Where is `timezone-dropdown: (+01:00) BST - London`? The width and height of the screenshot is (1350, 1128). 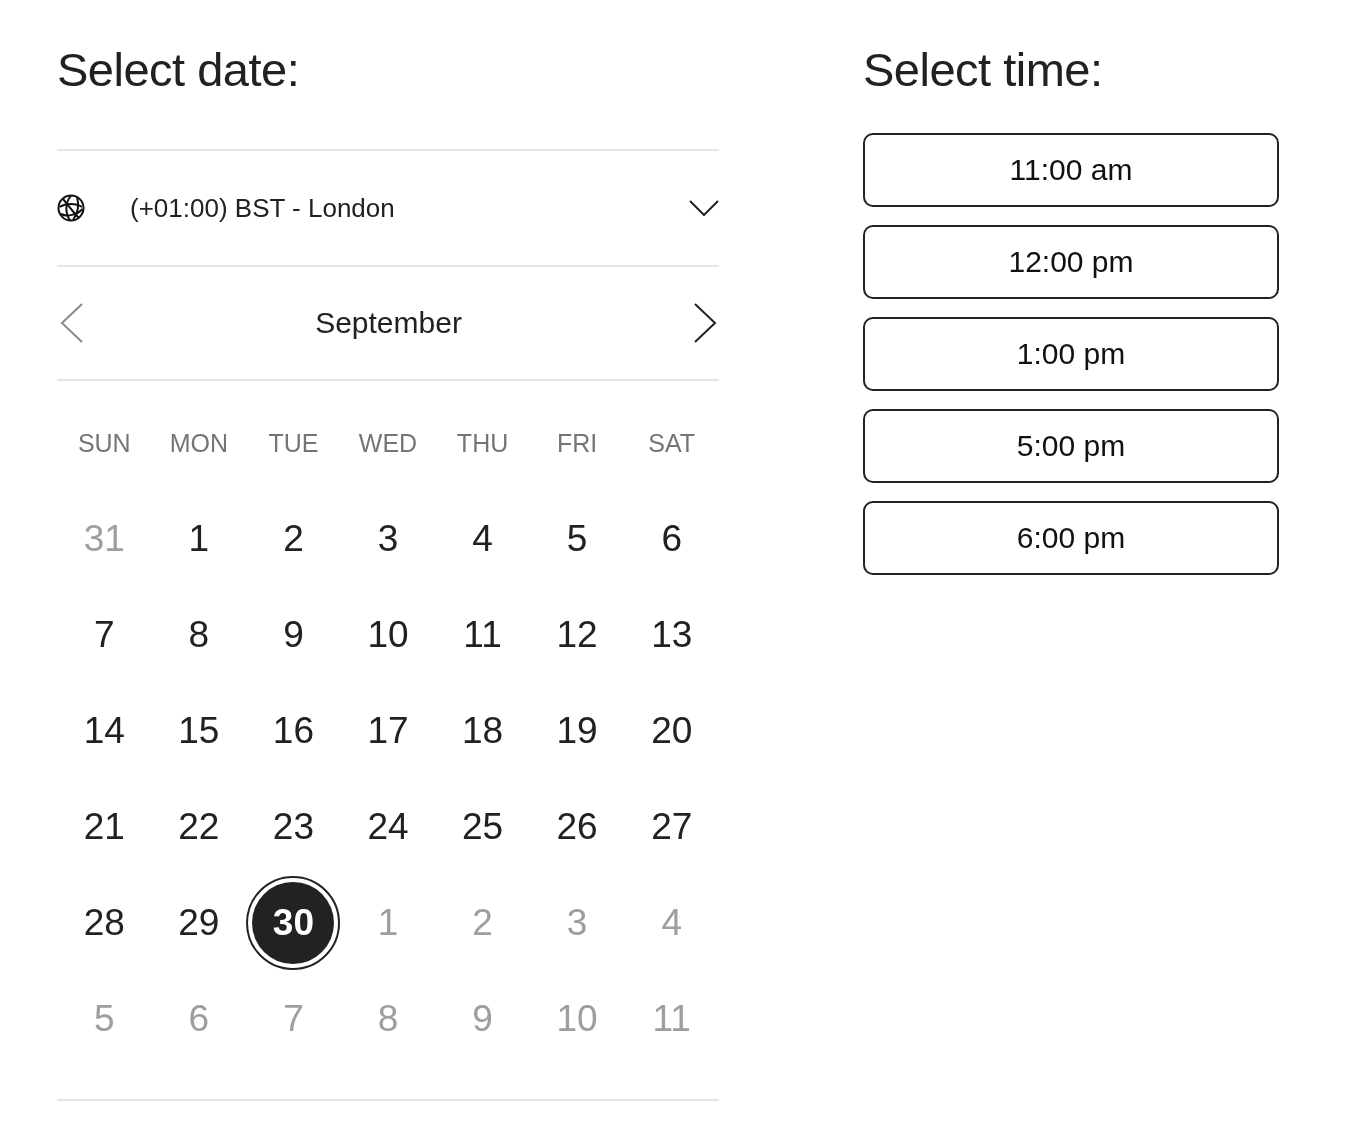 timezone-dropdown: (+01:00) BST - London is located at coordinates (388, 207).